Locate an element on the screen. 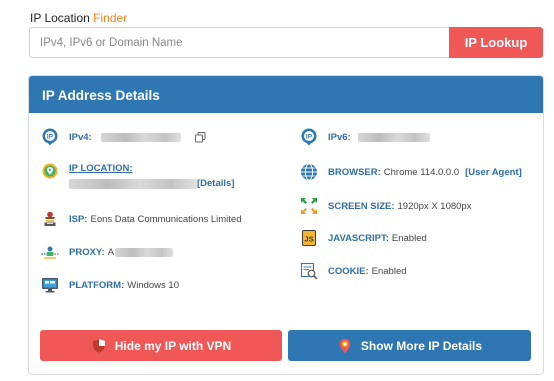 Image resolution: width=554 pixels, height=381 pixels. copy-icon is located at coordinates (200, 137).